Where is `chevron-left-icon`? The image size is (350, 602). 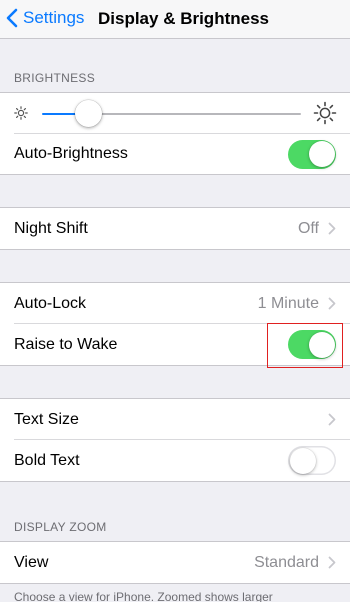 chevron-left-icon is located at coordinates (12, 18).